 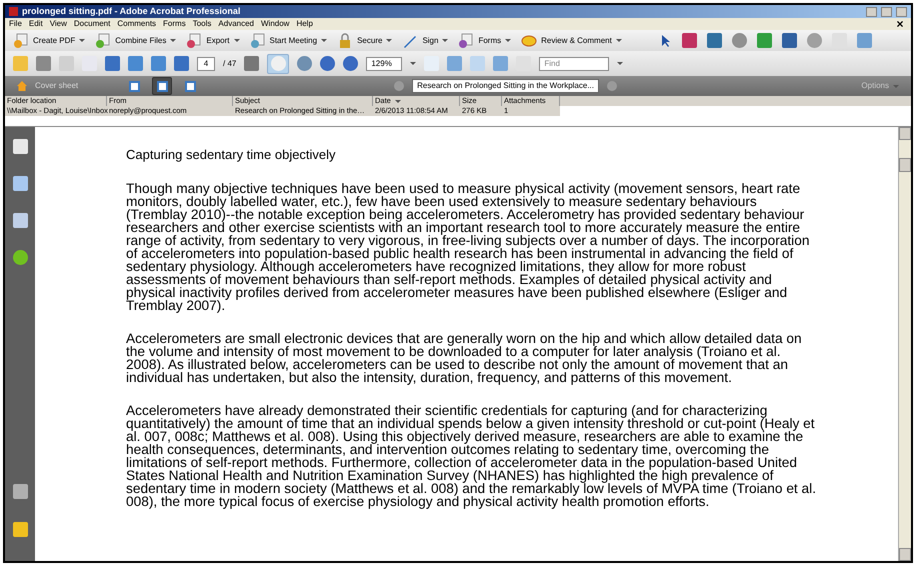 I want to click on find-field: Find, so click(x=574, y=63).